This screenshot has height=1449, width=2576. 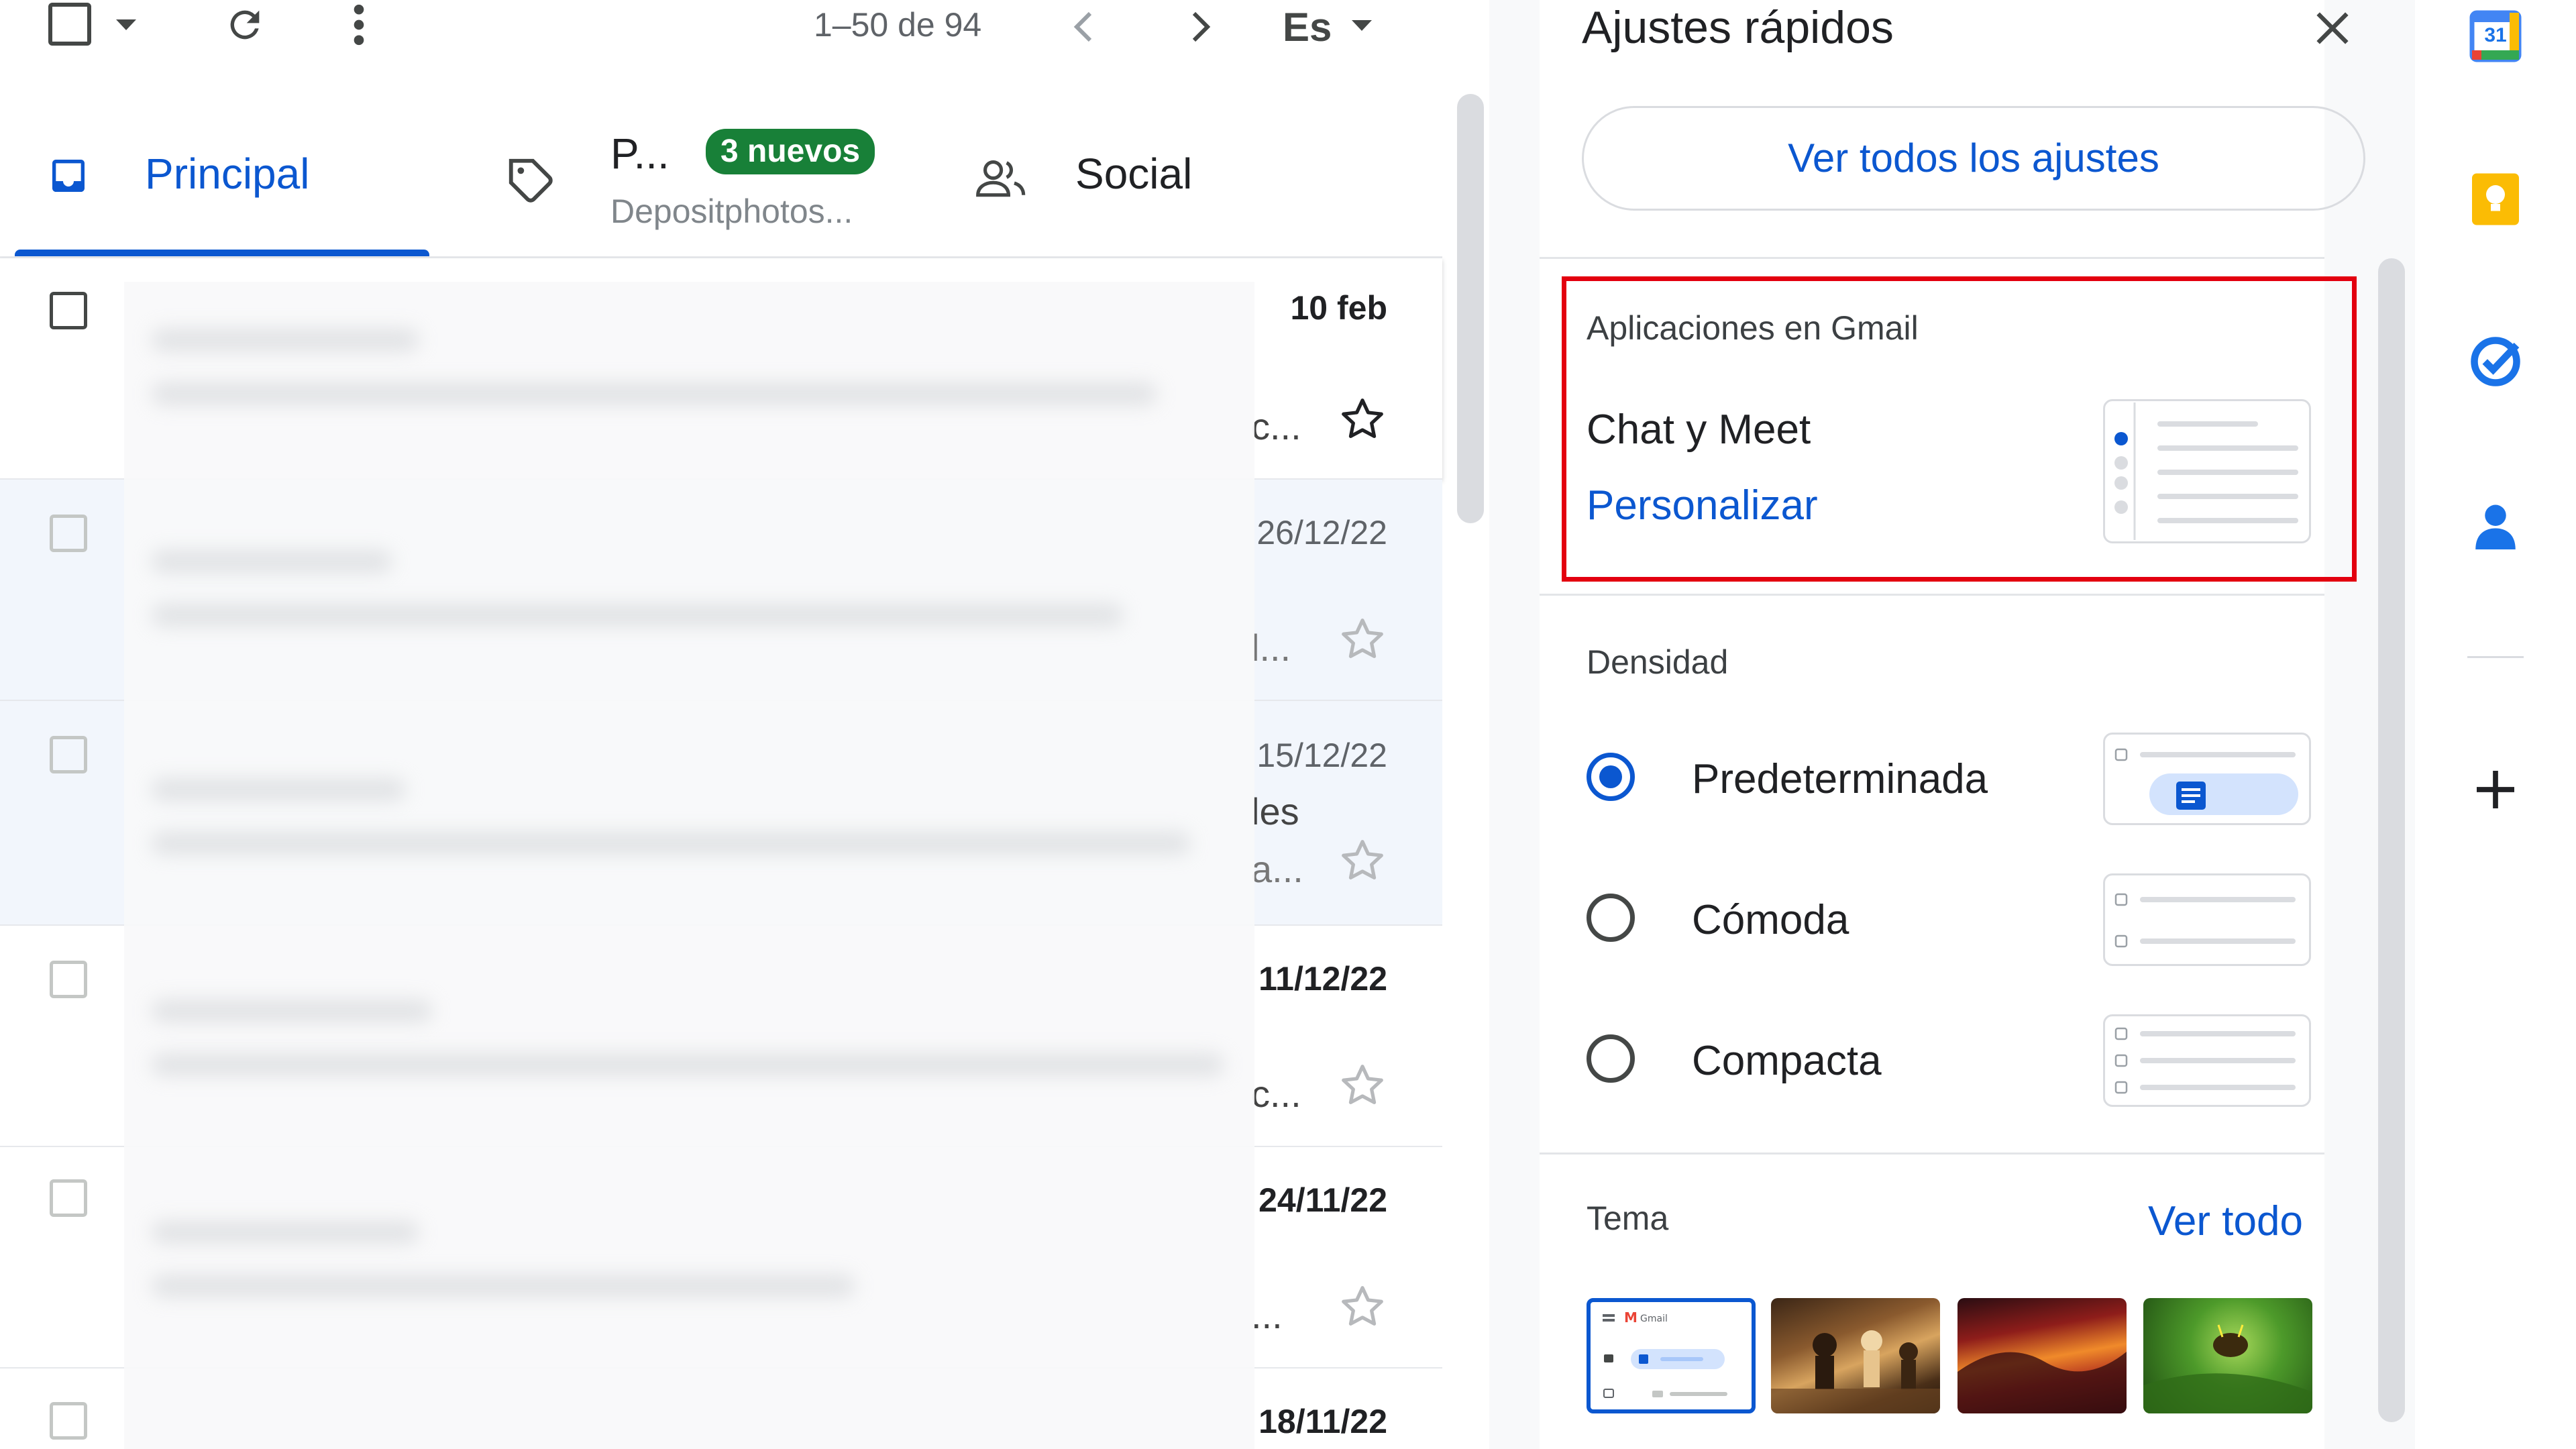 What do you see at coordinates (1959, 429) in the screenshot?
I see `apps-highlight-box` at bounding box center [1959, 429].